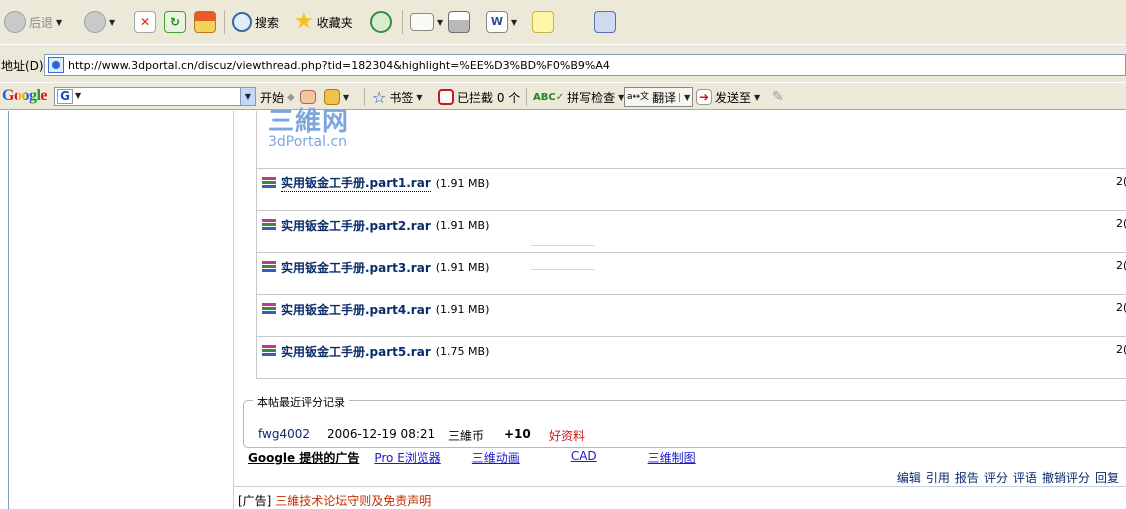 The height and width of the screenshot is (509, 1126). I want to click on attachment-link: 实用钣金工手册.part2.rar, so click(356, 225).